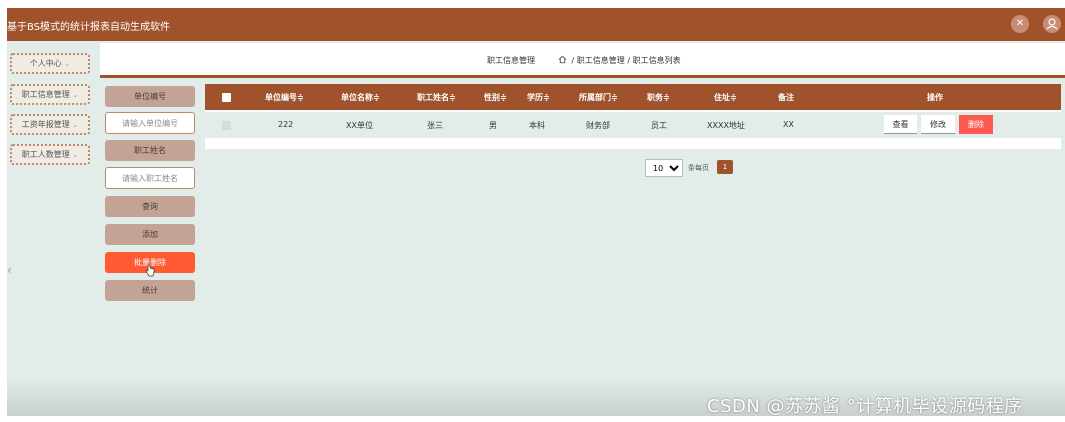  Describe the element at coordinates (286, 124) in the screenshot. I see `cell-unit-id: 222` at that location.